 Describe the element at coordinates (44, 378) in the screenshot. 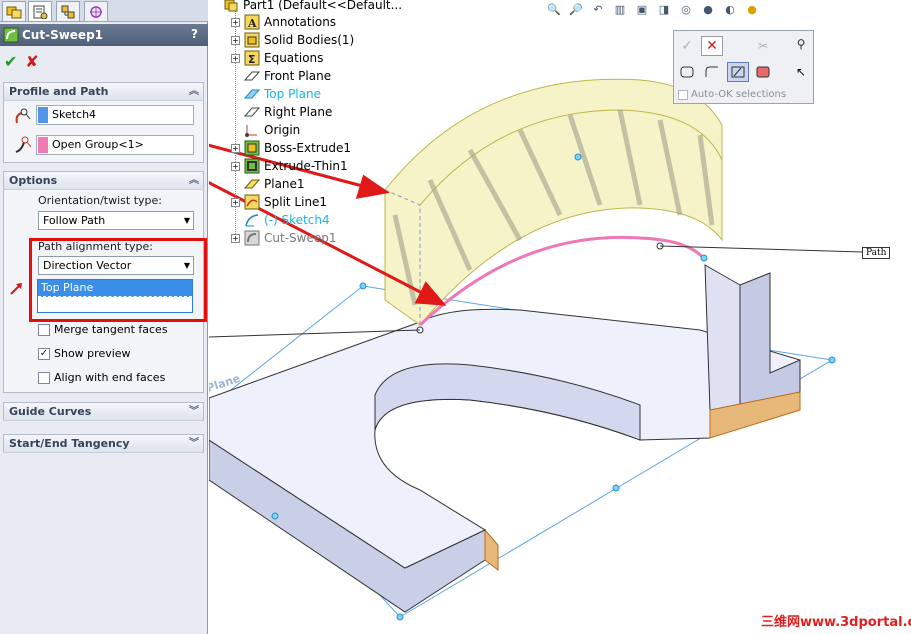

I see `align-end-checkbox` at that location.